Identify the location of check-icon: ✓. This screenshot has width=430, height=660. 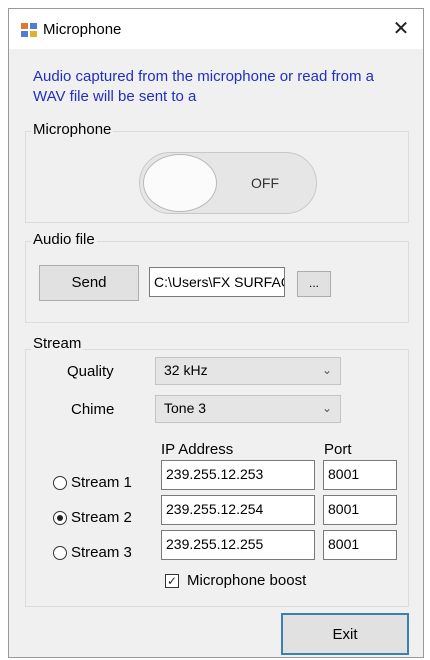
(172, 581).